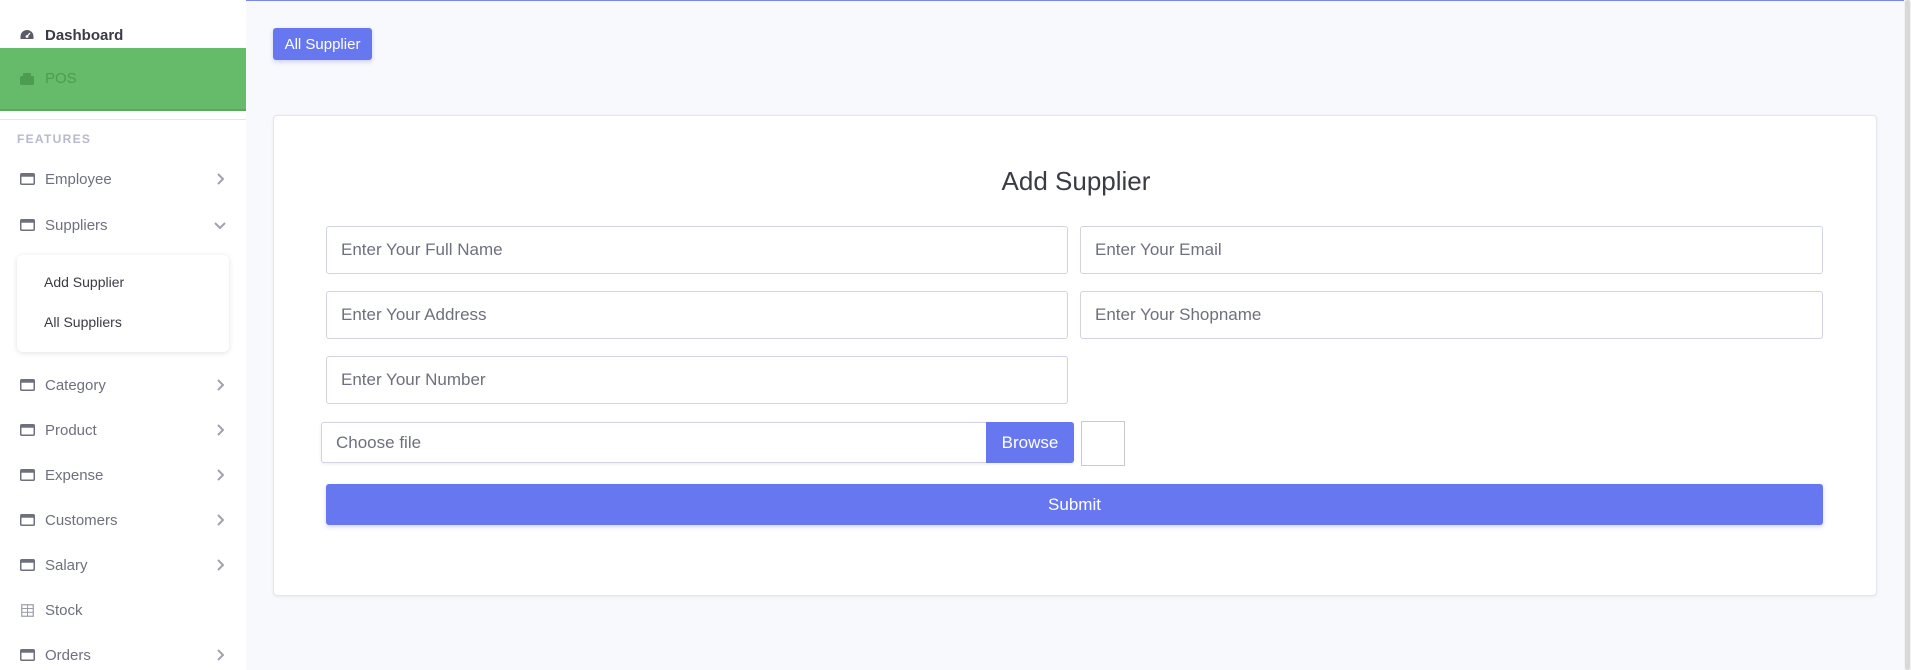 This screenshot has width=1911, height=670. Describe the element at coordinates (1103, 443) in the screenshot. I see `image-preview` at that location.